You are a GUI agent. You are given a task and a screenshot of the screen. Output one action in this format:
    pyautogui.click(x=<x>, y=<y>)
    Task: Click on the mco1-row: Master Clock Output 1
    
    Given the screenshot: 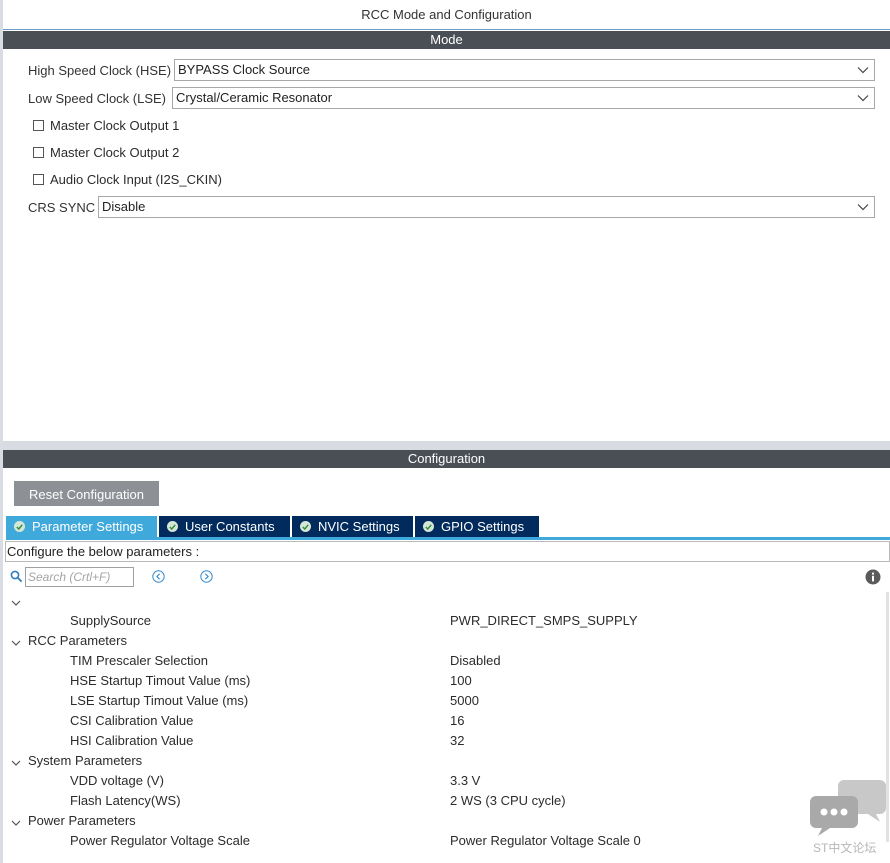 What is the action you would take?
    pyautogui.click(x=106, y=125)
    